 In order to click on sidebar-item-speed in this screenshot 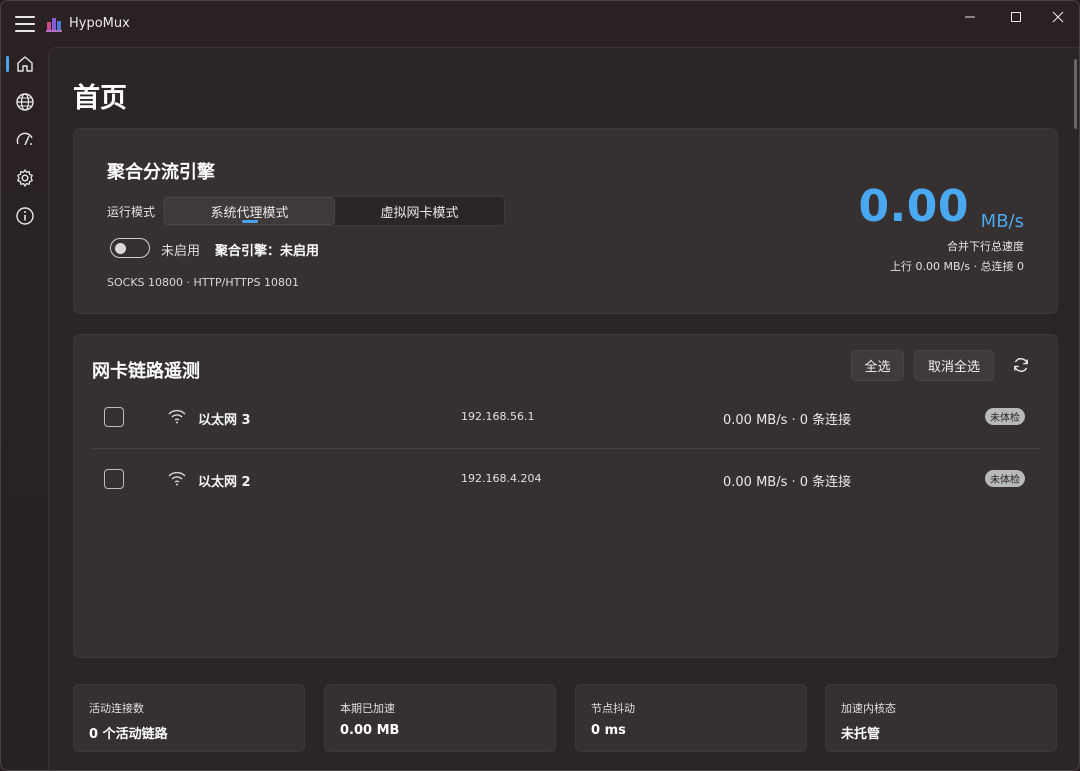, I will do `click(25, 140)`.